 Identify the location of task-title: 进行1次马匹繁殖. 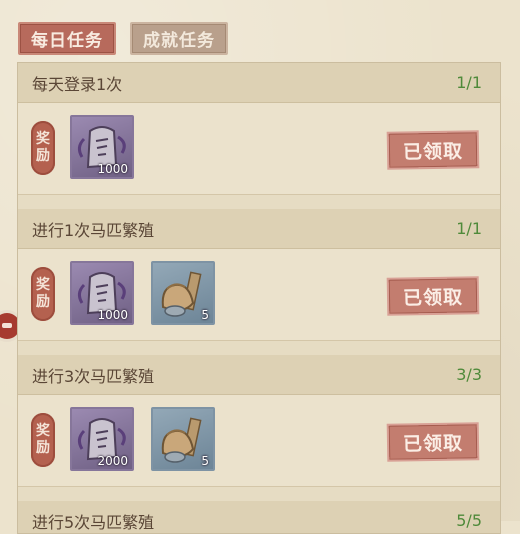
(93, 230).